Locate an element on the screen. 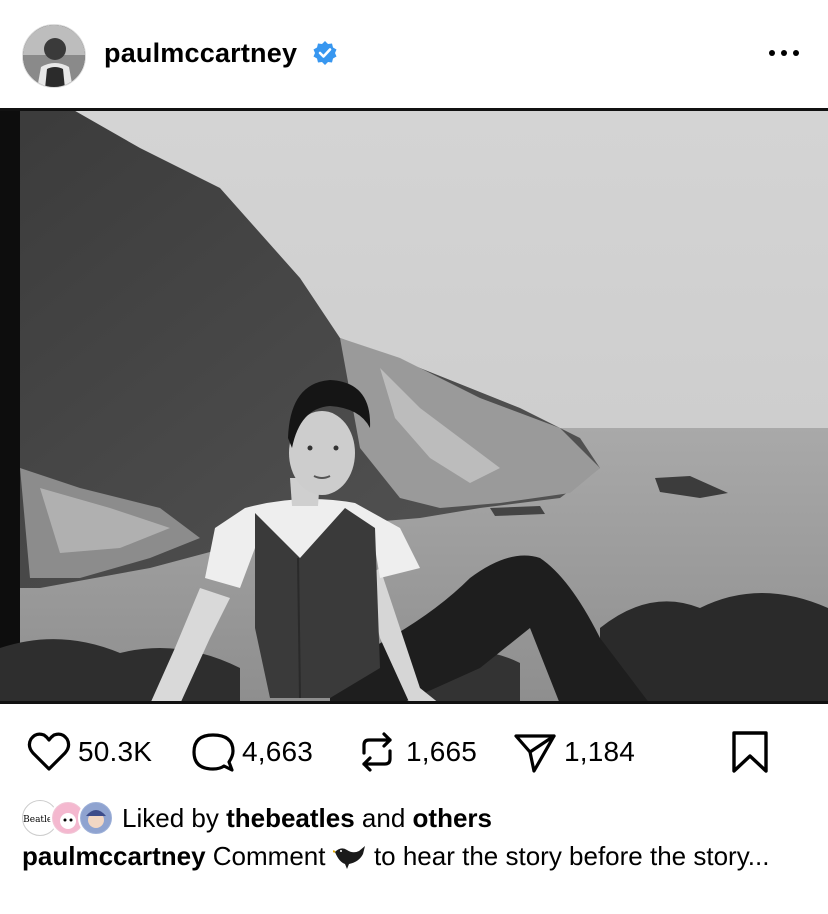 The width and height of the screenshot is (828, 914). liked-by-row: Beatles Liked by thebeatles and others is located at coordinates (257, 818).